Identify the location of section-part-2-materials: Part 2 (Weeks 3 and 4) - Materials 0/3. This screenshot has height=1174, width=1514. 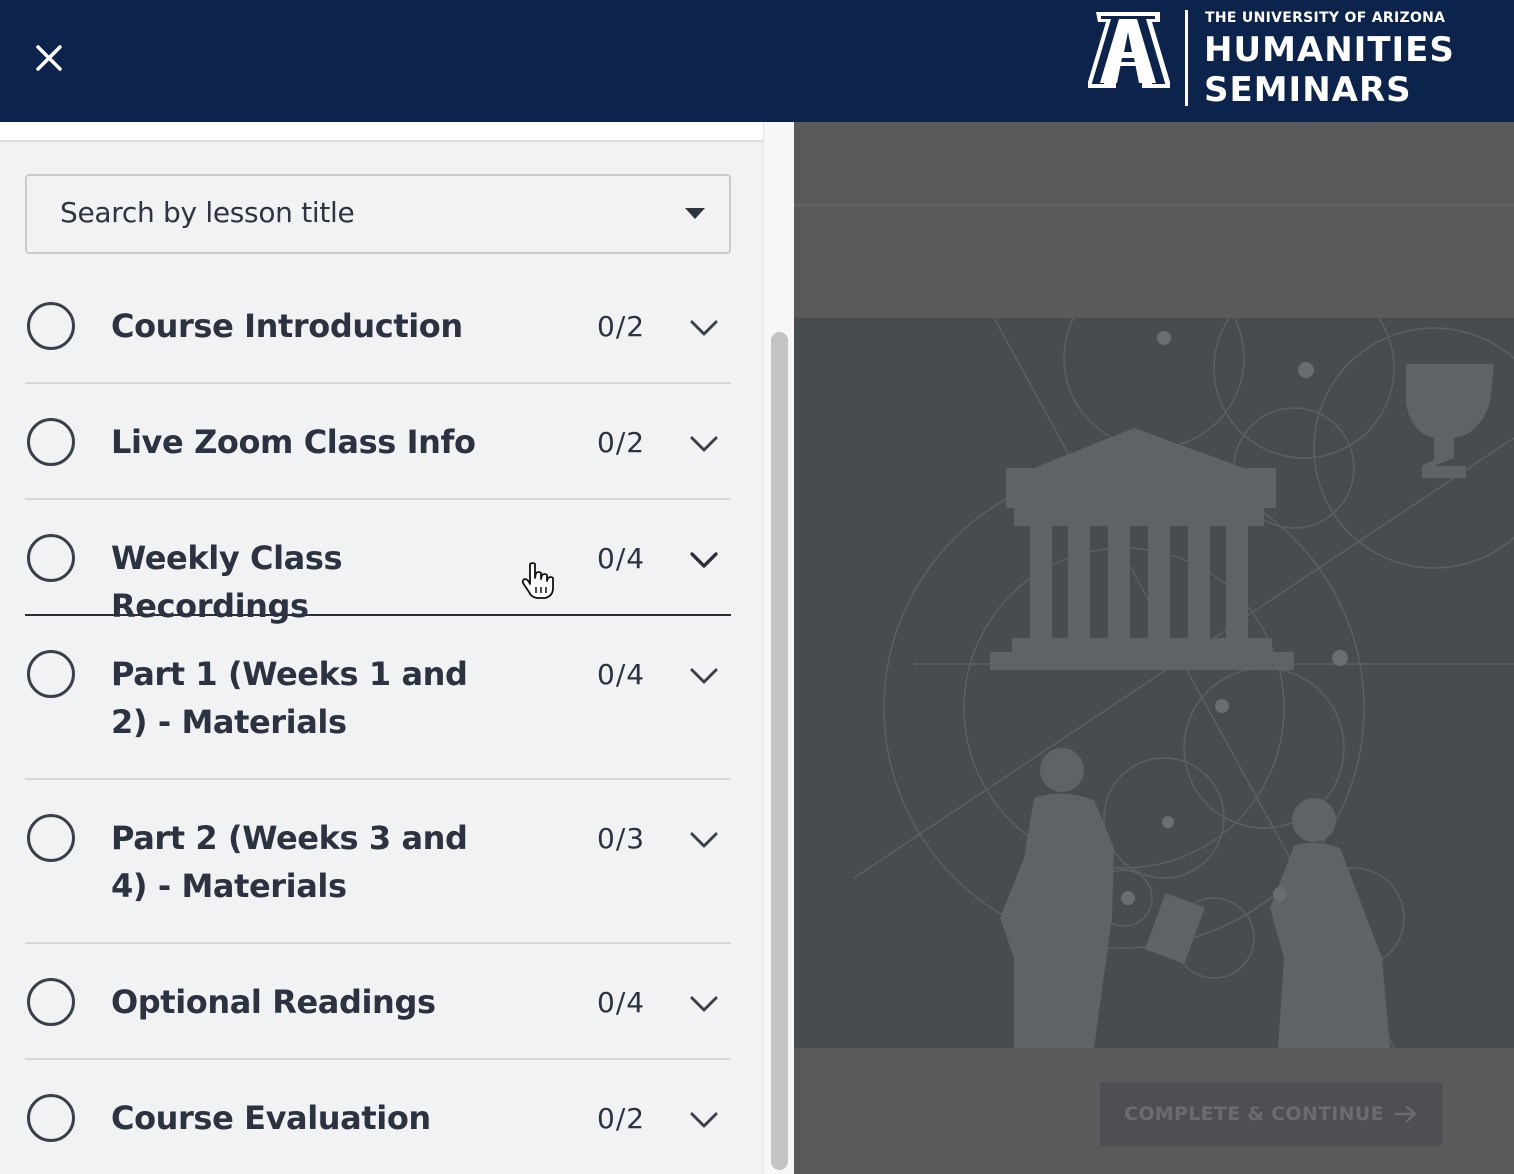
(378, 862).